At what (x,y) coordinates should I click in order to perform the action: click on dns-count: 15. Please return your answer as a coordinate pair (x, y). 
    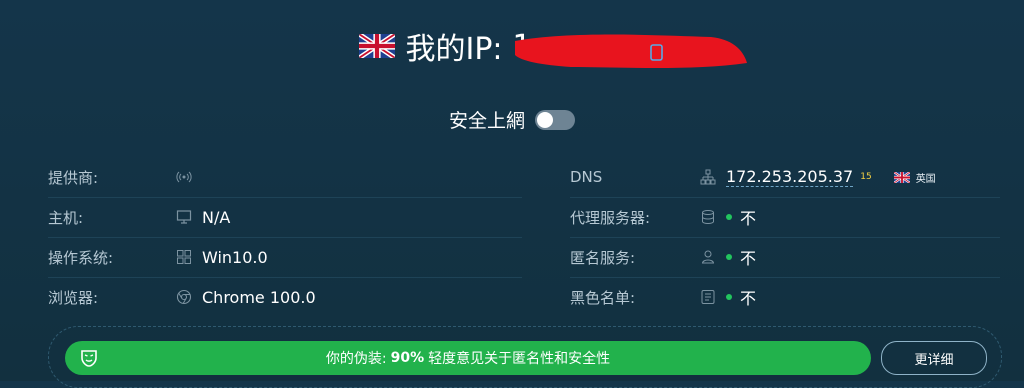
    Looking at the image, I should click on (866, 177).